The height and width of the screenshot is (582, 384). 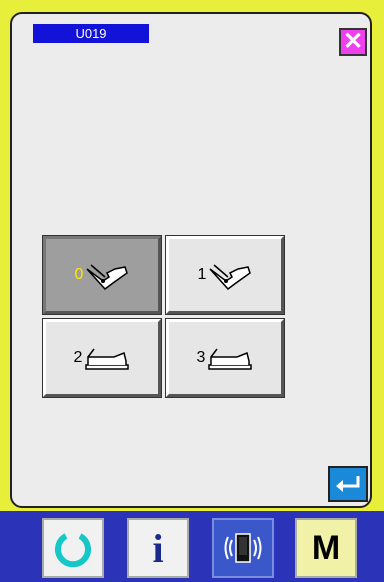 I want to click on communication-button, so click(x=243, y=548).